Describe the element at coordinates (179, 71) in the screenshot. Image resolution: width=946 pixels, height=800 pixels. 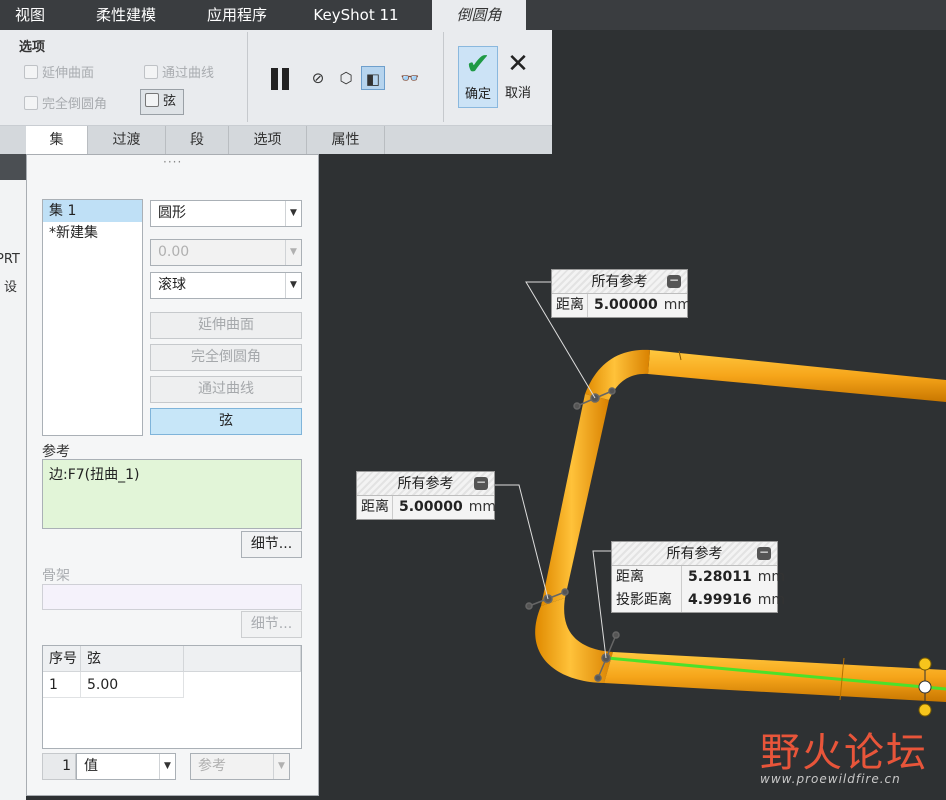
I see `through-curve-option: 通过曲线` at that location.